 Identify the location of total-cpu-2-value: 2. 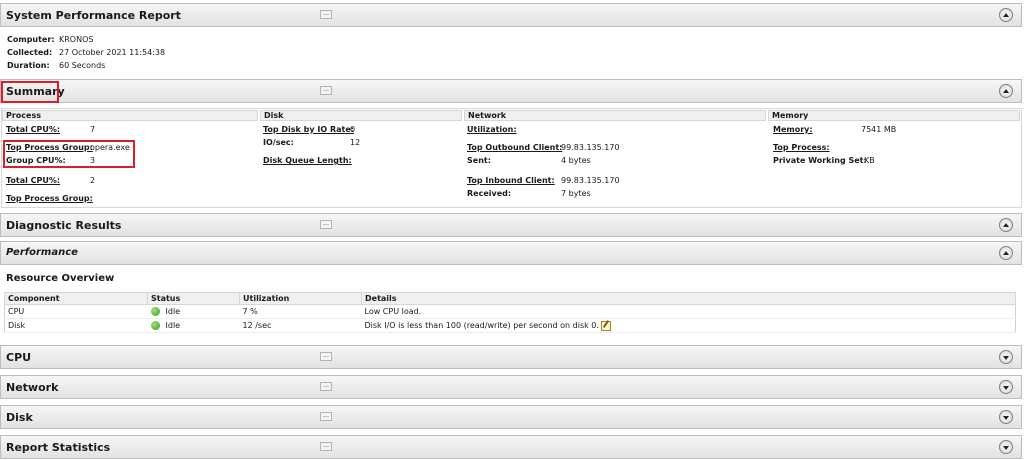
(93, 180).